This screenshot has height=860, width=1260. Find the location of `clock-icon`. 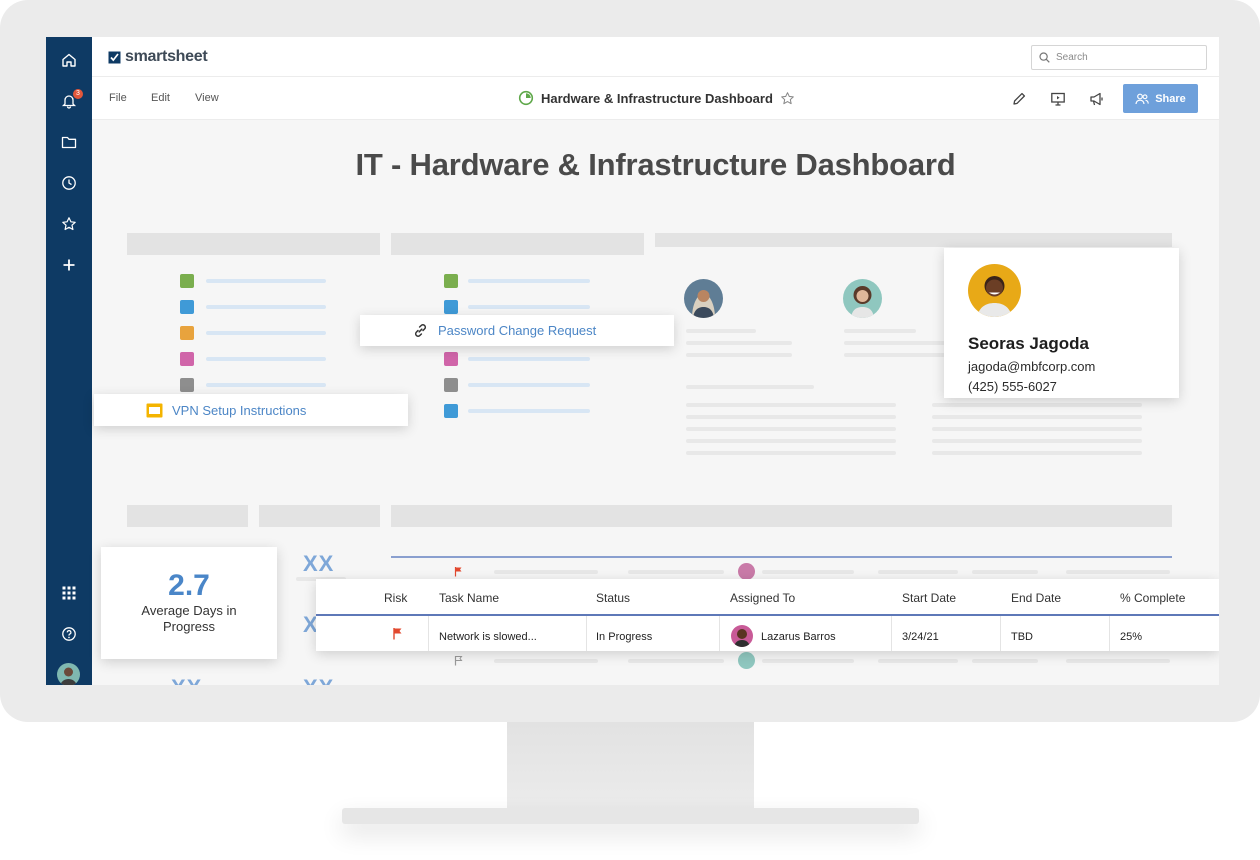

clock-icon is located at coordinates (69, 183).